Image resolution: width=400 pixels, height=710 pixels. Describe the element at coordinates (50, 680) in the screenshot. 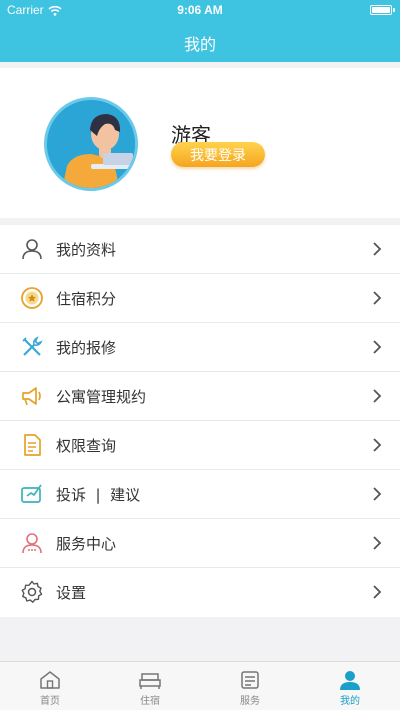

I see `home-icon` at that location.